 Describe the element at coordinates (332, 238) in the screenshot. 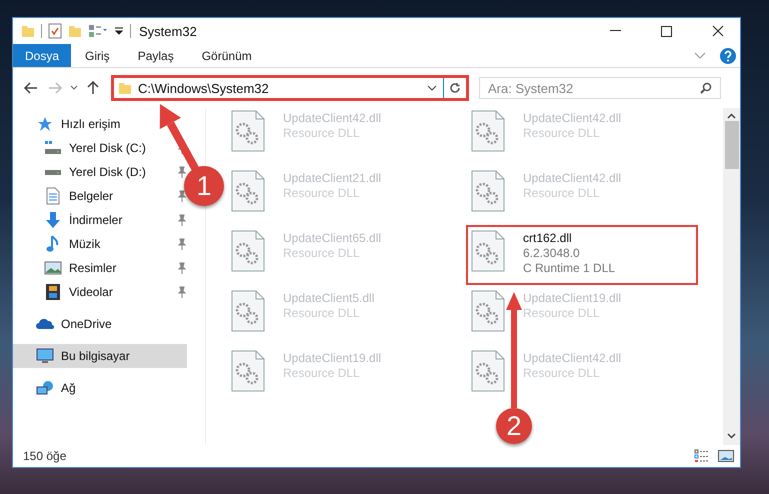

I see `file-name: UpdateClient65.dll` at that location.